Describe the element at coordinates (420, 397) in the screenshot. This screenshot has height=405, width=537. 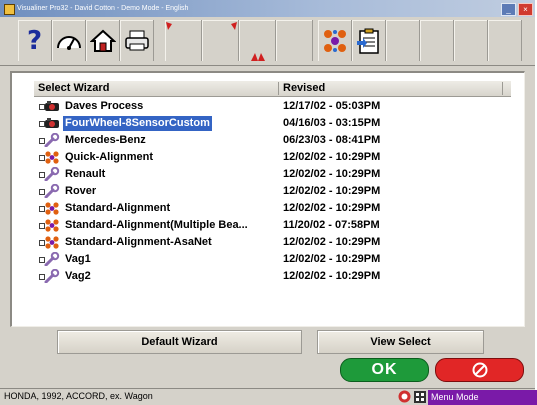
I see `status-grid-icon` at that location.